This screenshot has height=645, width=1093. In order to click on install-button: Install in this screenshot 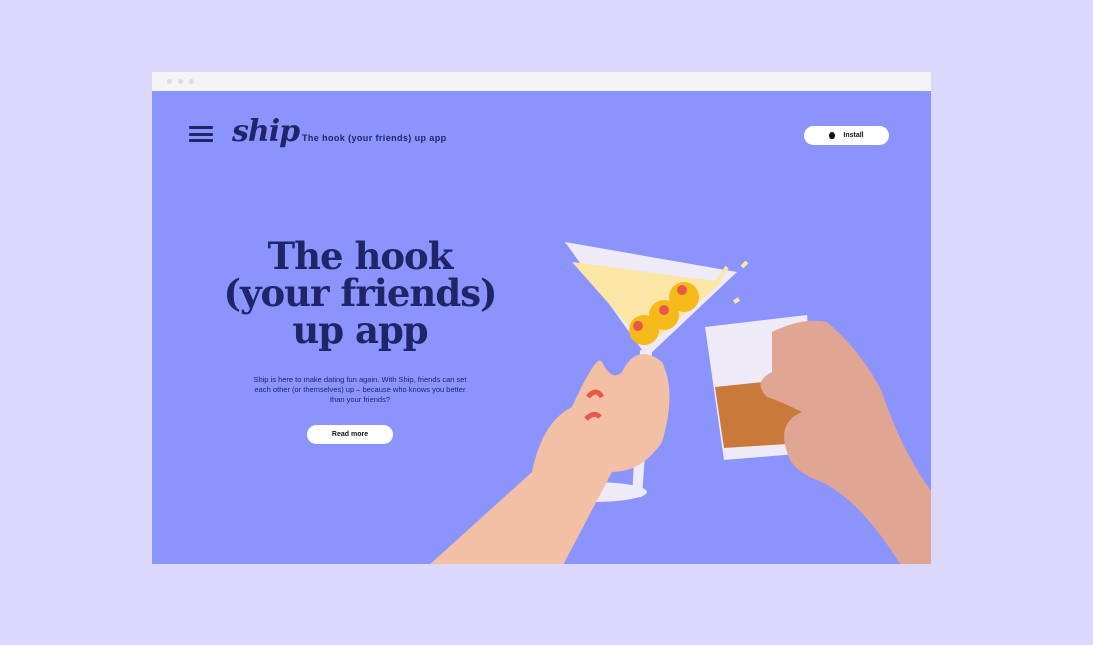, I will do `click(846, 135)`.